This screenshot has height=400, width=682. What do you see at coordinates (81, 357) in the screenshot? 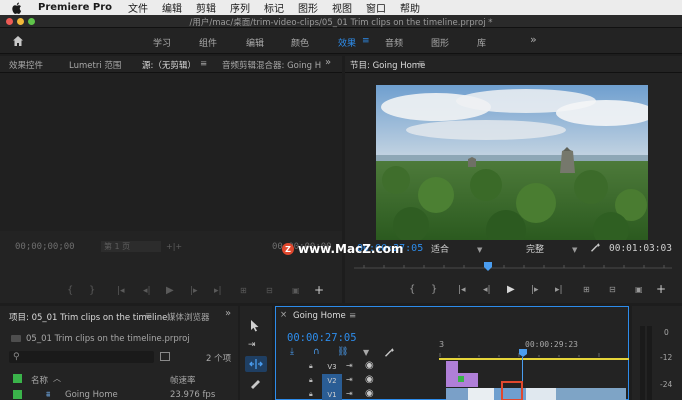
I see `project-search-input: ⚲` at bounding box center [81, 357].